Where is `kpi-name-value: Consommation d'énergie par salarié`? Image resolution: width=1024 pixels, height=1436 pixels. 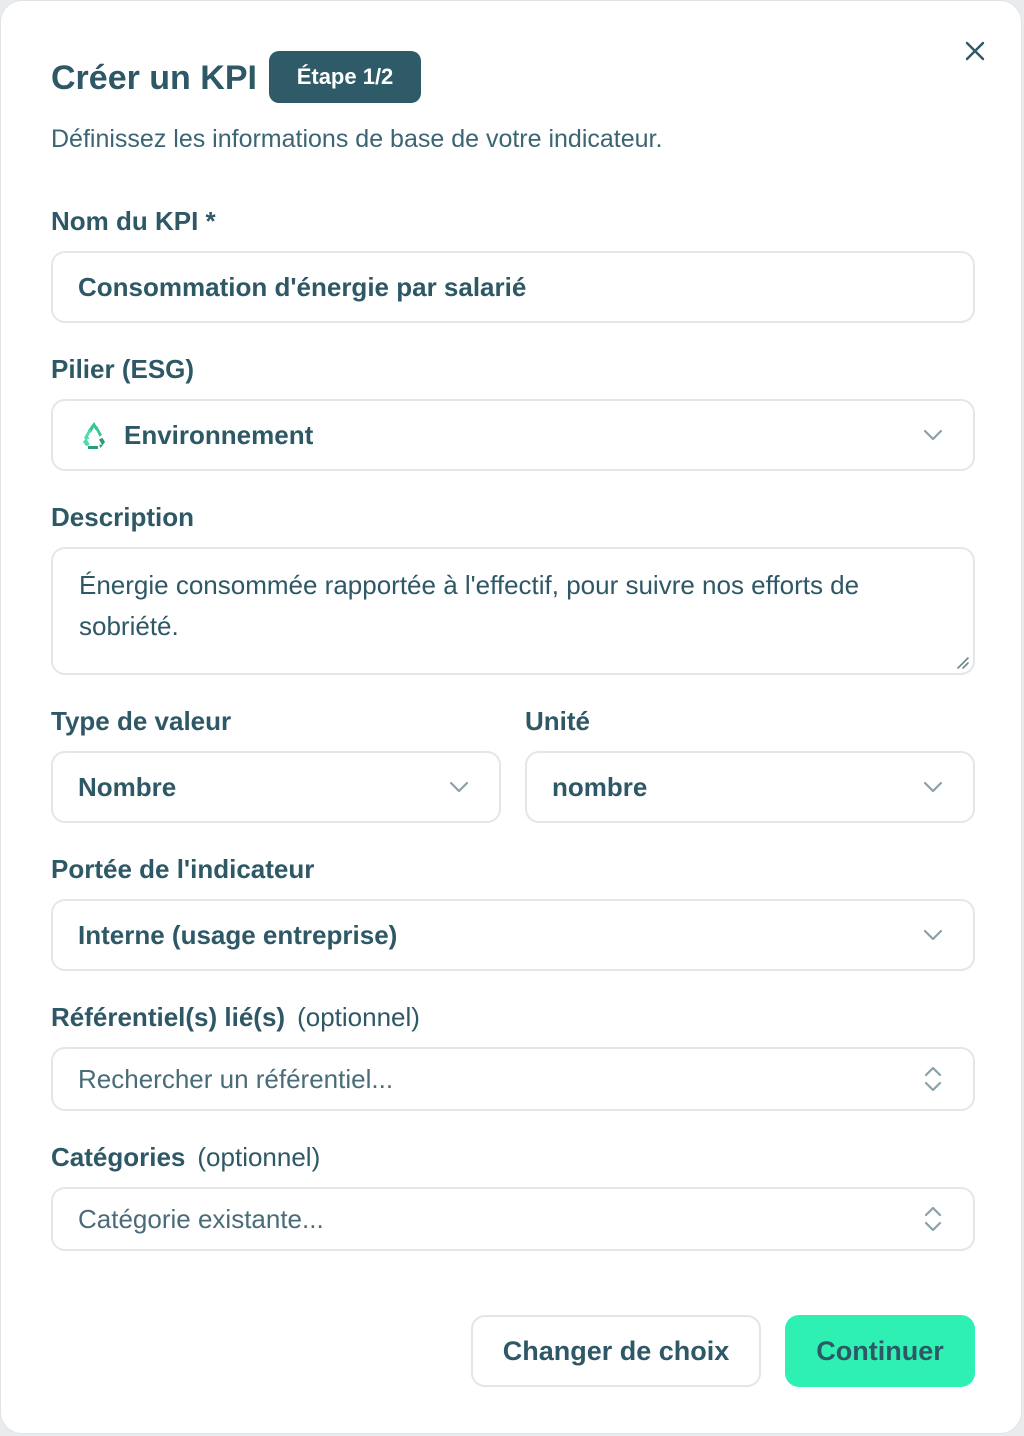
kpi-name-value: Consommation d'énergie par salarié is located at coordinates (302, 286).